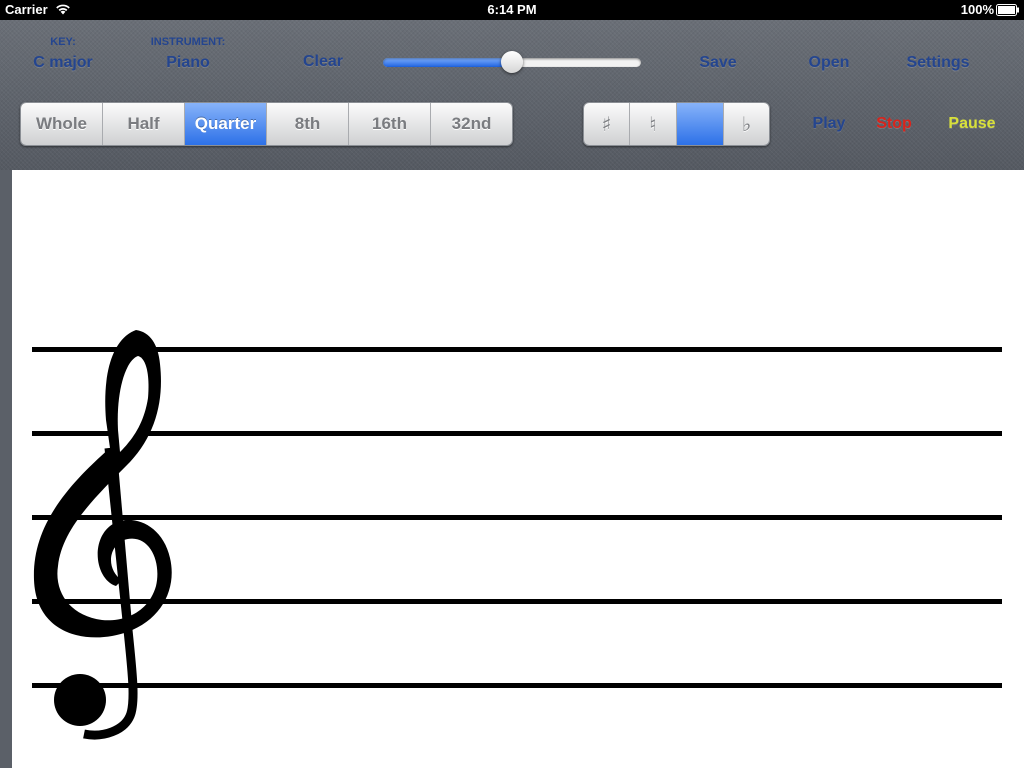 This screenshot has width=1024, height=768. Describe the element at coordinates (188, 63) in the screenshot. I see `instrument-button: Piano` at that location.